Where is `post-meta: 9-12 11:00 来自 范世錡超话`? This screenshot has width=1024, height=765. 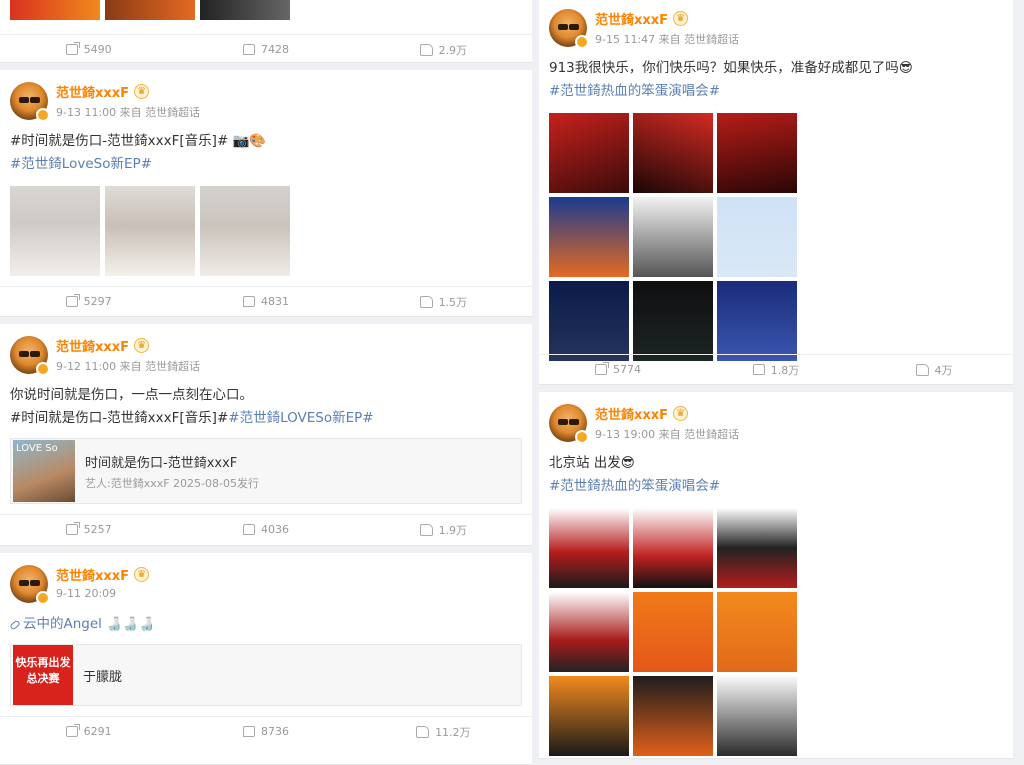 post-meta: 9-12 11:00 来自 范世錡超话 is located at coordinates (128, 366).